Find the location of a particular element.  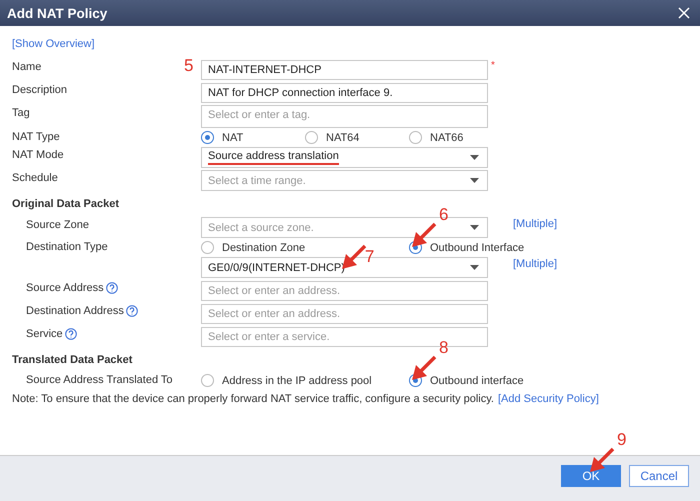

field-label: Source Address Translated To is located at coordinates (99, 380).